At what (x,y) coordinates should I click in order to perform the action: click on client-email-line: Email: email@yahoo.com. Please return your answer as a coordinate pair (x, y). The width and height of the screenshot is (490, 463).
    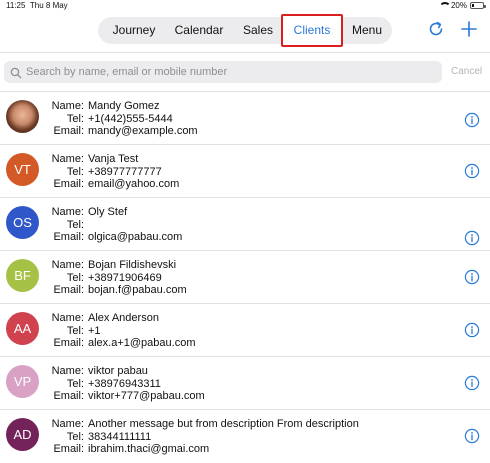
    Looking at the image, I should click on (112, 184).